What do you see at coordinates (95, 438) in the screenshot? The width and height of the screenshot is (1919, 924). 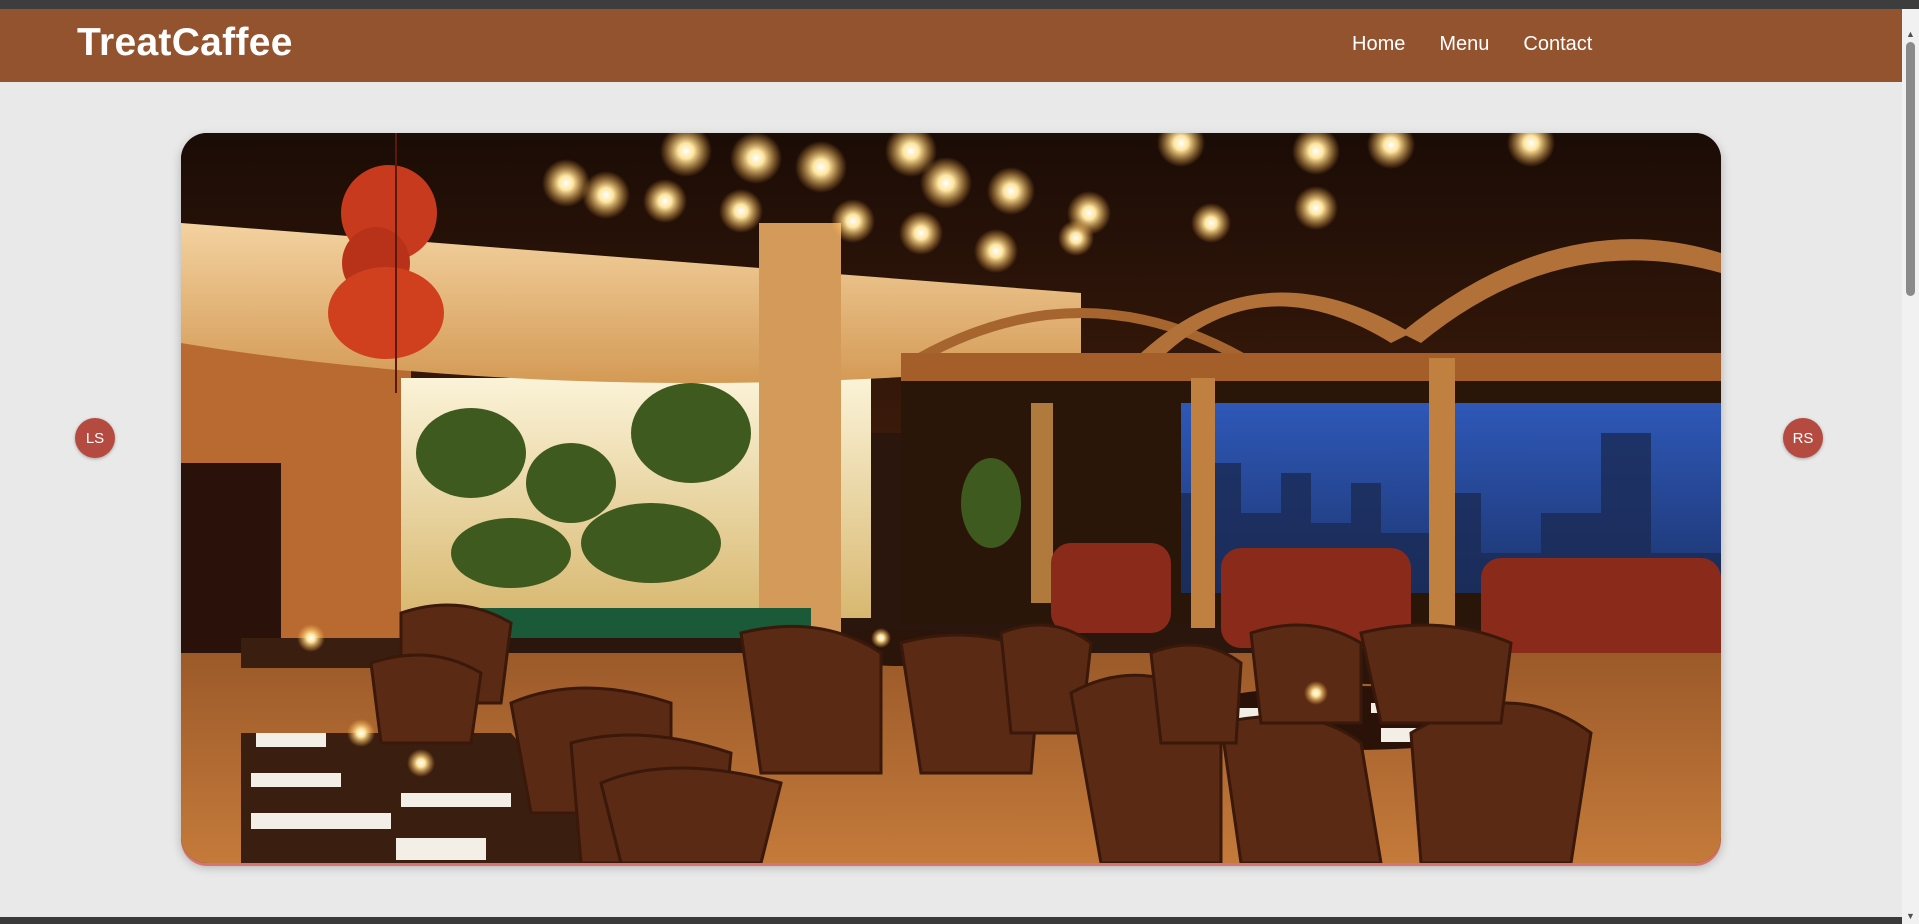 I see `slider-prev-button: LS` at bounding box center [95, 438].